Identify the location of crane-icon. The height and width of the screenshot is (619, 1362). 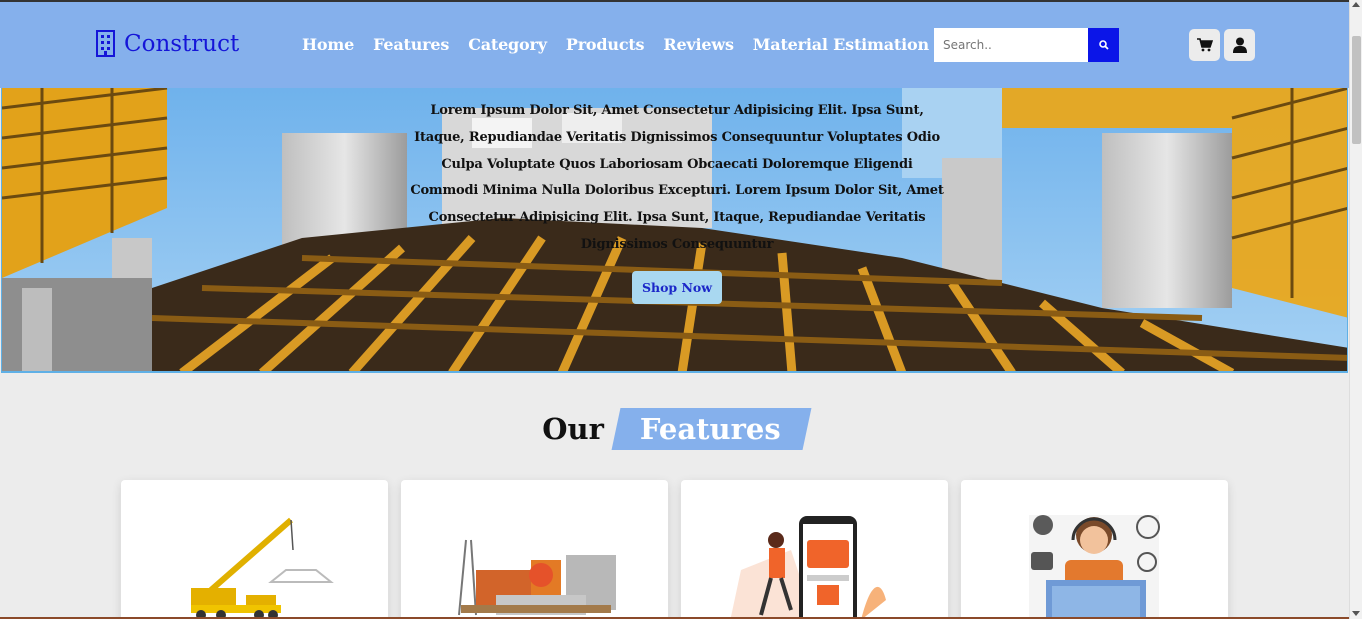
(262, 568).